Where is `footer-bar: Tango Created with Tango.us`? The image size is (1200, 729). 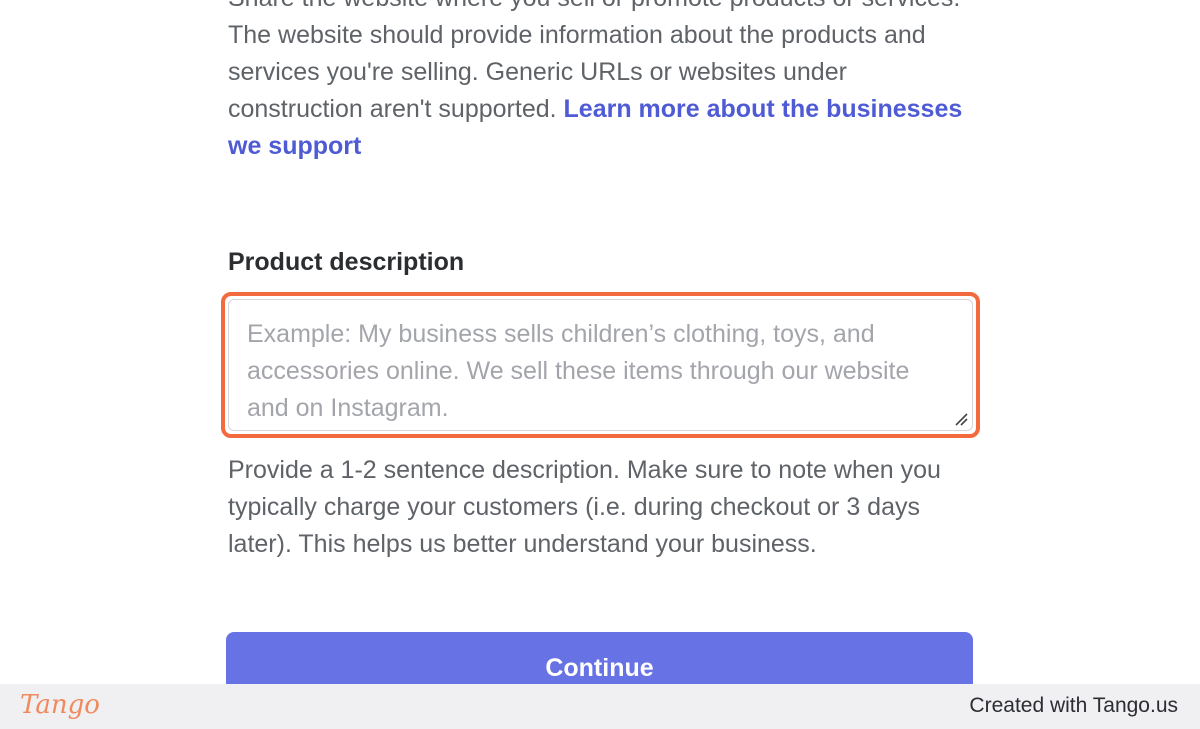 footer-bar: Tango Created with Tango.us is located at coordinates (600, 706).